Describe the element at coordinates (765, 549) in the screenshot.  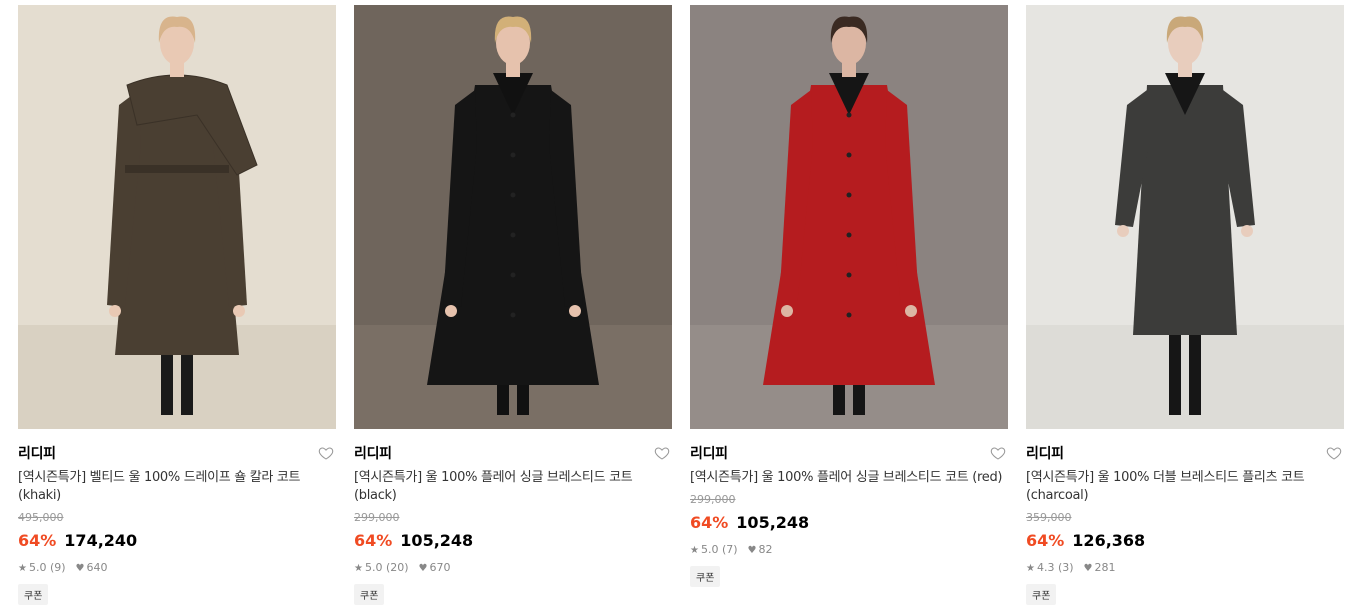
I see `like-count: 82` at that location.